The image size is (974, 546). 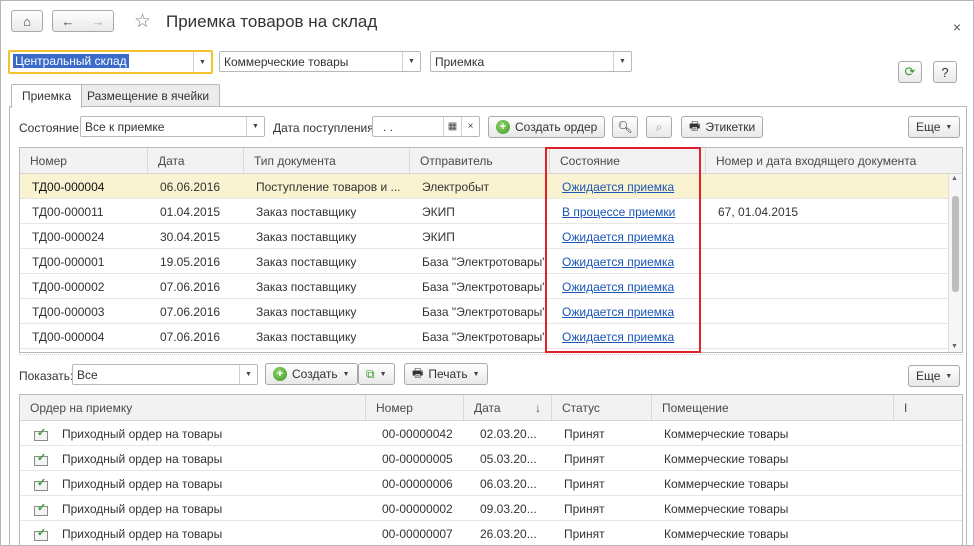 What do you see at coordinates (98, 21) in the screenshot?
I see `forward-arrow-icon: →` at bounding box center [98, 21].